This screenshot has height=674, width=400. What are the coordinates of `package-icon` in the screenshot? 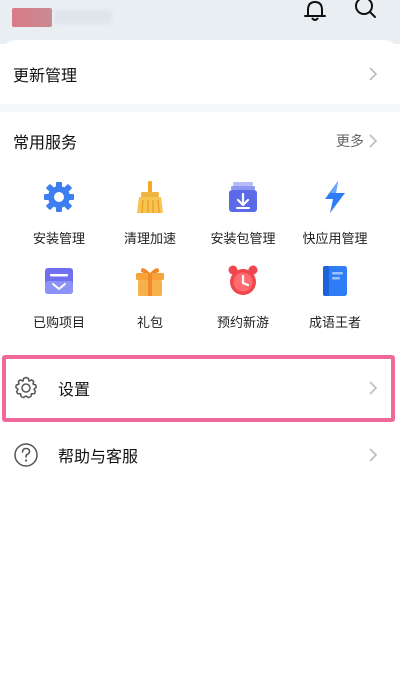 It's located at (243, 197).